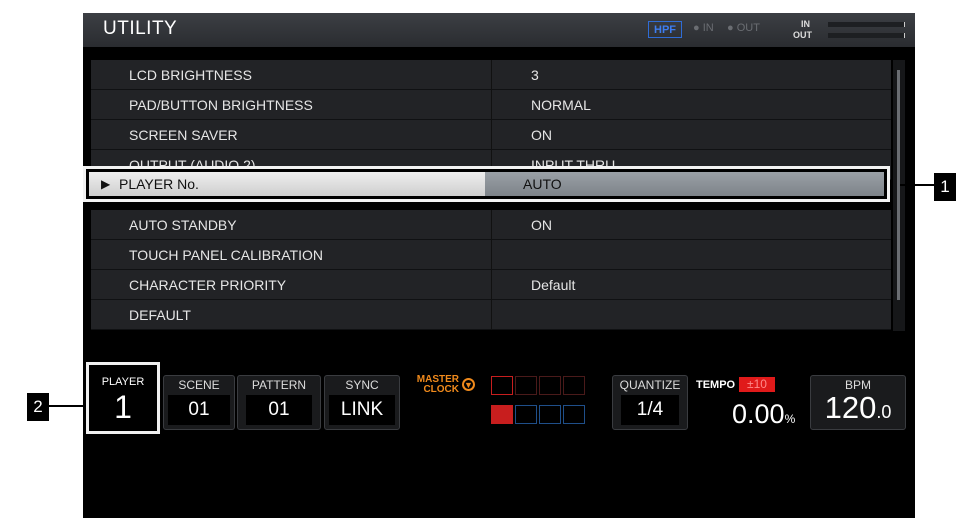  What do you see at coordinates (208, 285) in the screenshot?
I see `menu-row-label: CHARACTER PRIORITY` at bounding box center [208, 285].